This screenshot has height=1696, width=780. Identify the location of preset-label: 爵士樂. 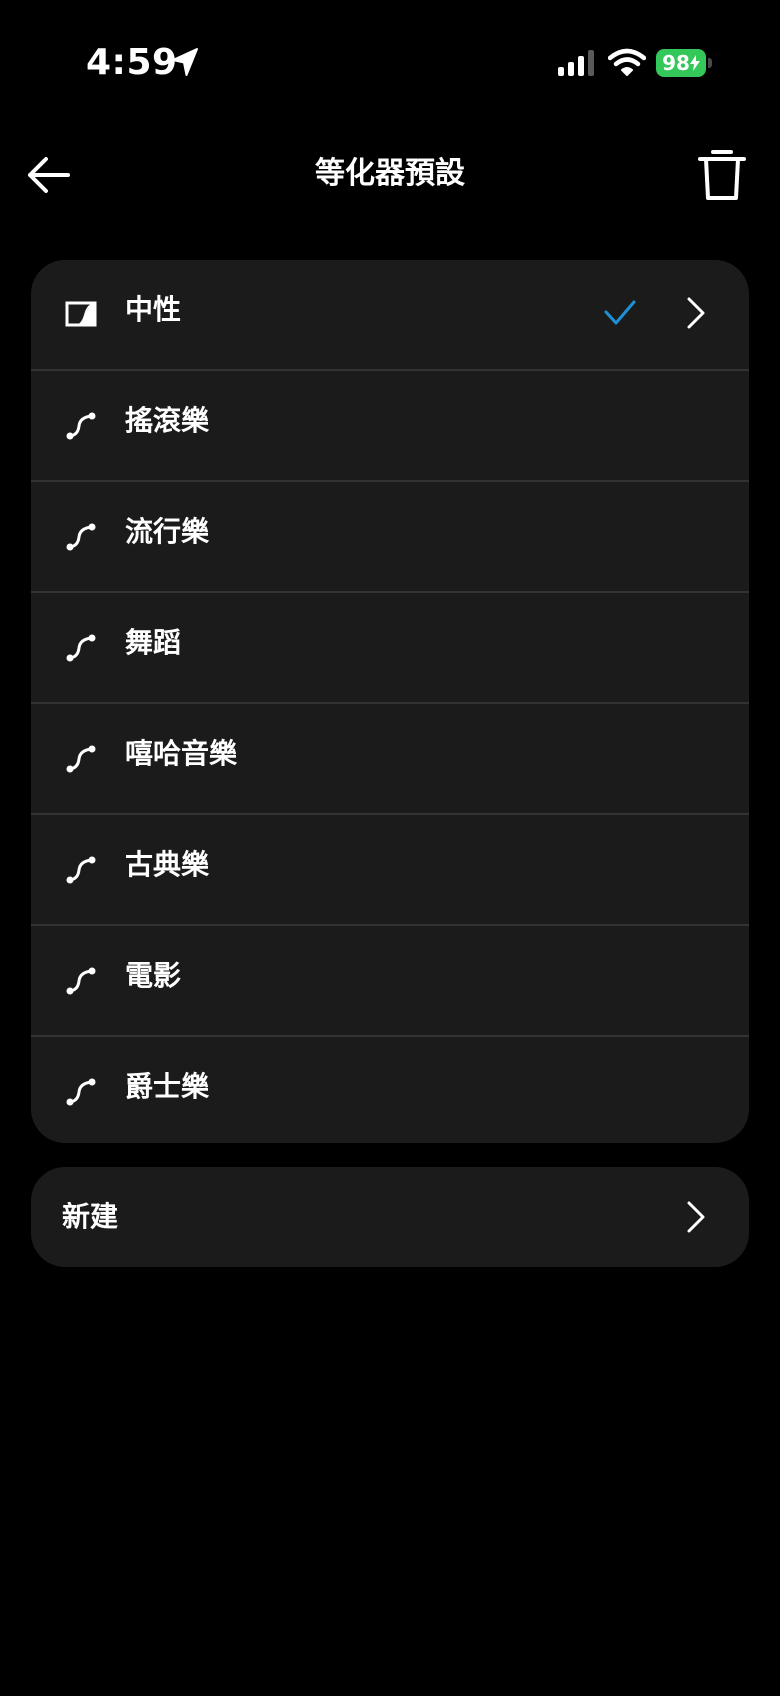
(167, 1086).